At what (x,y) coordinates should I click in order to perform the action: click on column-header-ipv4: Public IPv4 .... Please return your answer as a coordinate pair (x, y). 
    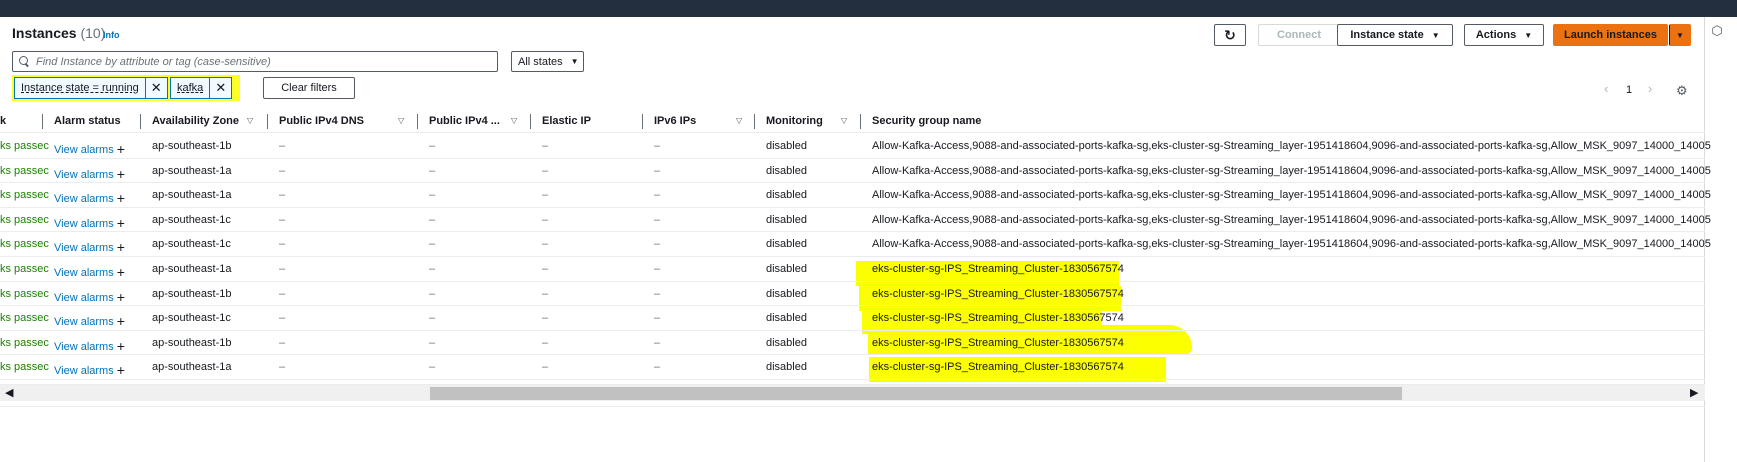
    Looking at the image, I should click on (464, 121).